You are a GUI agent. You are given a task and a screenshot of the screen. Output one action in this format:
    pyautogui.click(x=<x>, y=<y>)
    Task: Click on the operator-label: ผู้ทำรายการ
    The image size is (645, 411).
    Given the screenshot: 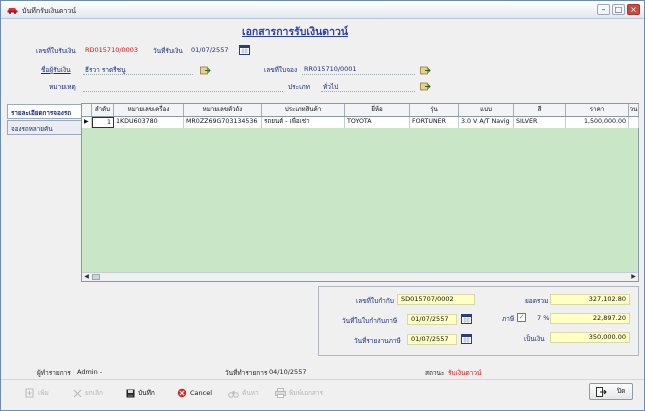 What is the action you would take?
    pyautogui.click(x=54, y=373)
    